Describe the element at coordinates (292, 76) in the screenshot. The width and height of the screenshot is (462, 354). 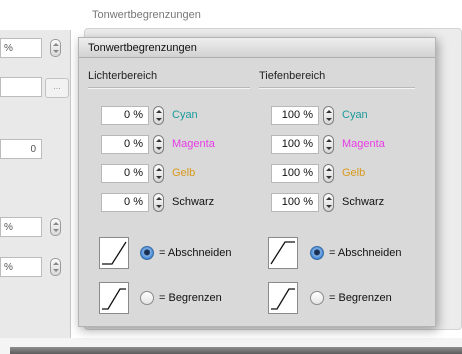
I see `shadows-section-label: Tiefenbereich` at that location.